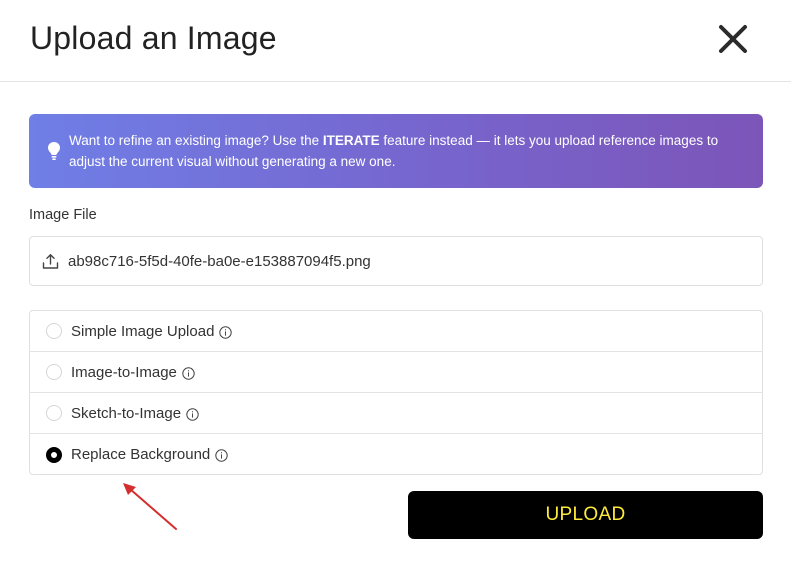 The width and height of the screenshot is (791, 565). I want to click on mode-option-sketch-to-image: Sketch-to-Image, so click(396, 413).